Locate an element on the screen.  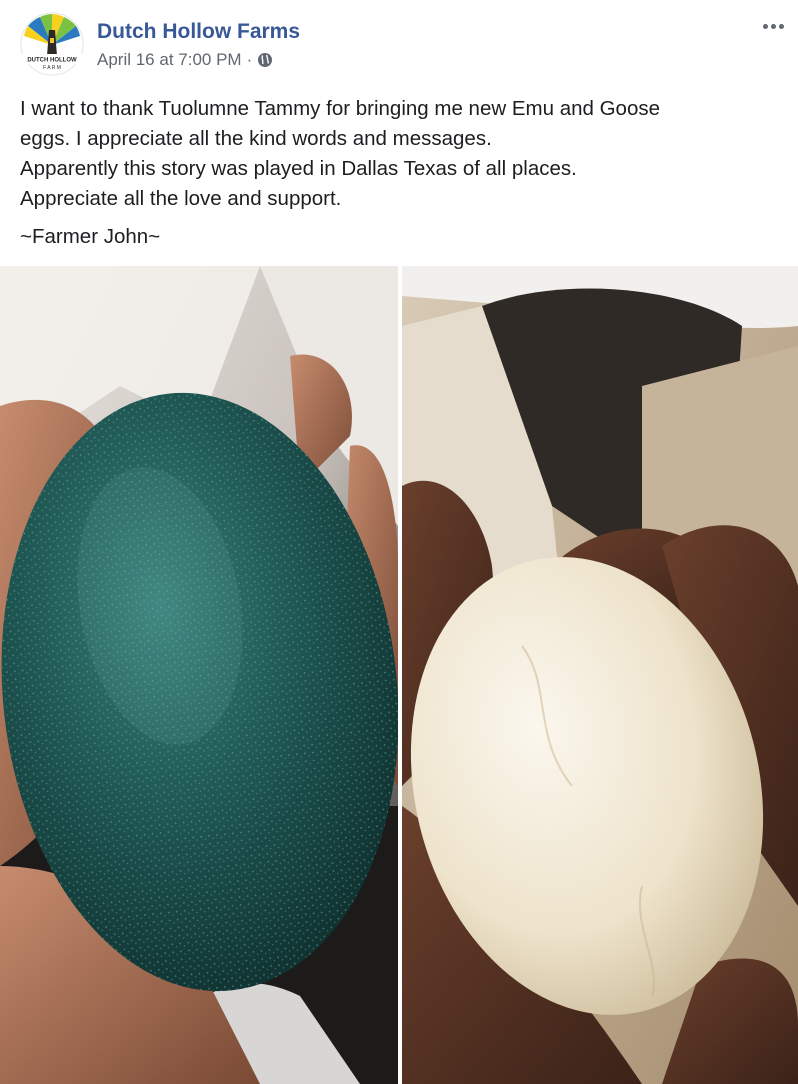
post-signoff: ~Farmer John~ is located at coordinates (90, 236).